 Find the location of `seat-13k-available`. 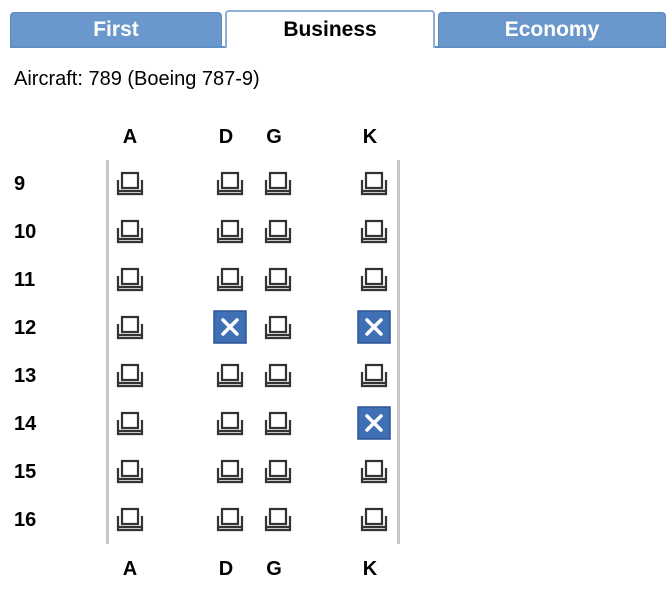

seat-13k-available is located at coordinates (374, 375).